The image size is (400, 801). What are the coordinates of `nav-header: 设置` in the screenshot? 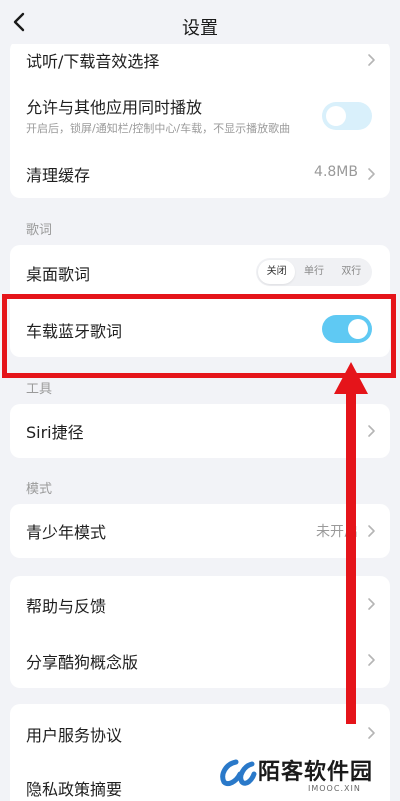 It's located at (200, 22).